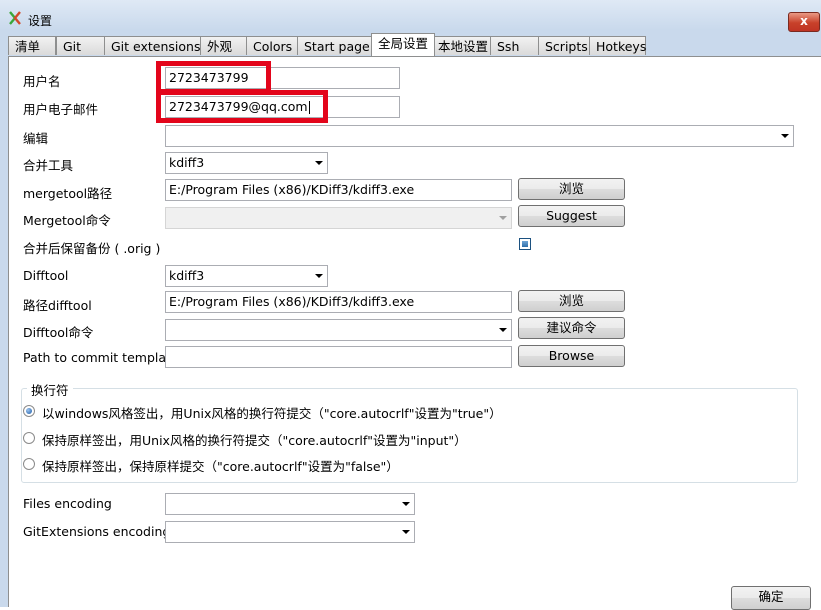 The height and width of the screenshot is (610, 821). I want to click on suggest-command-button: 建议命令, so click(571, 328).